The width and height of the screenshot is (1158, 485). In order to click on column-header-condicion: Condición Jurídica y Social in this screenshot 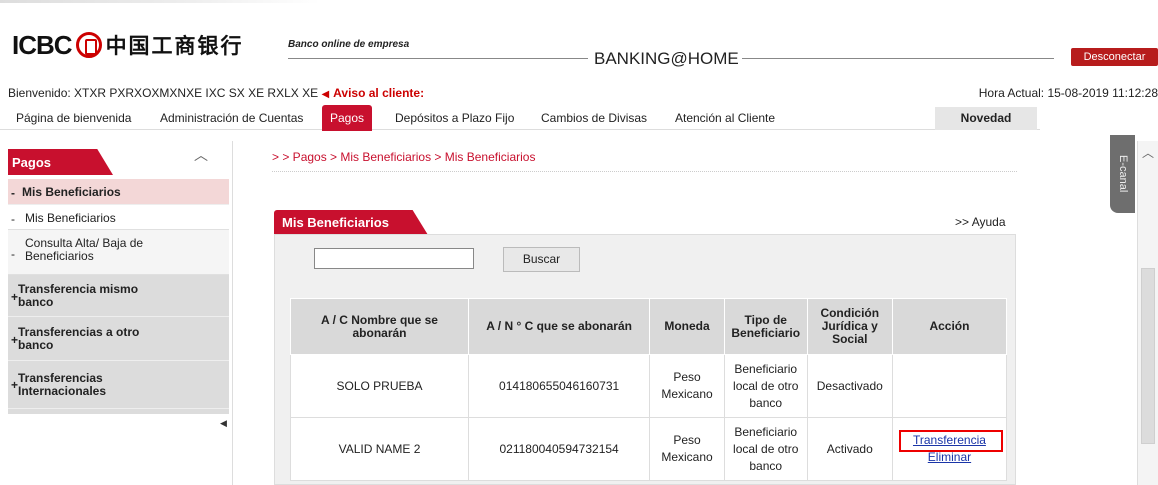, I will do `click(849, 326)`.